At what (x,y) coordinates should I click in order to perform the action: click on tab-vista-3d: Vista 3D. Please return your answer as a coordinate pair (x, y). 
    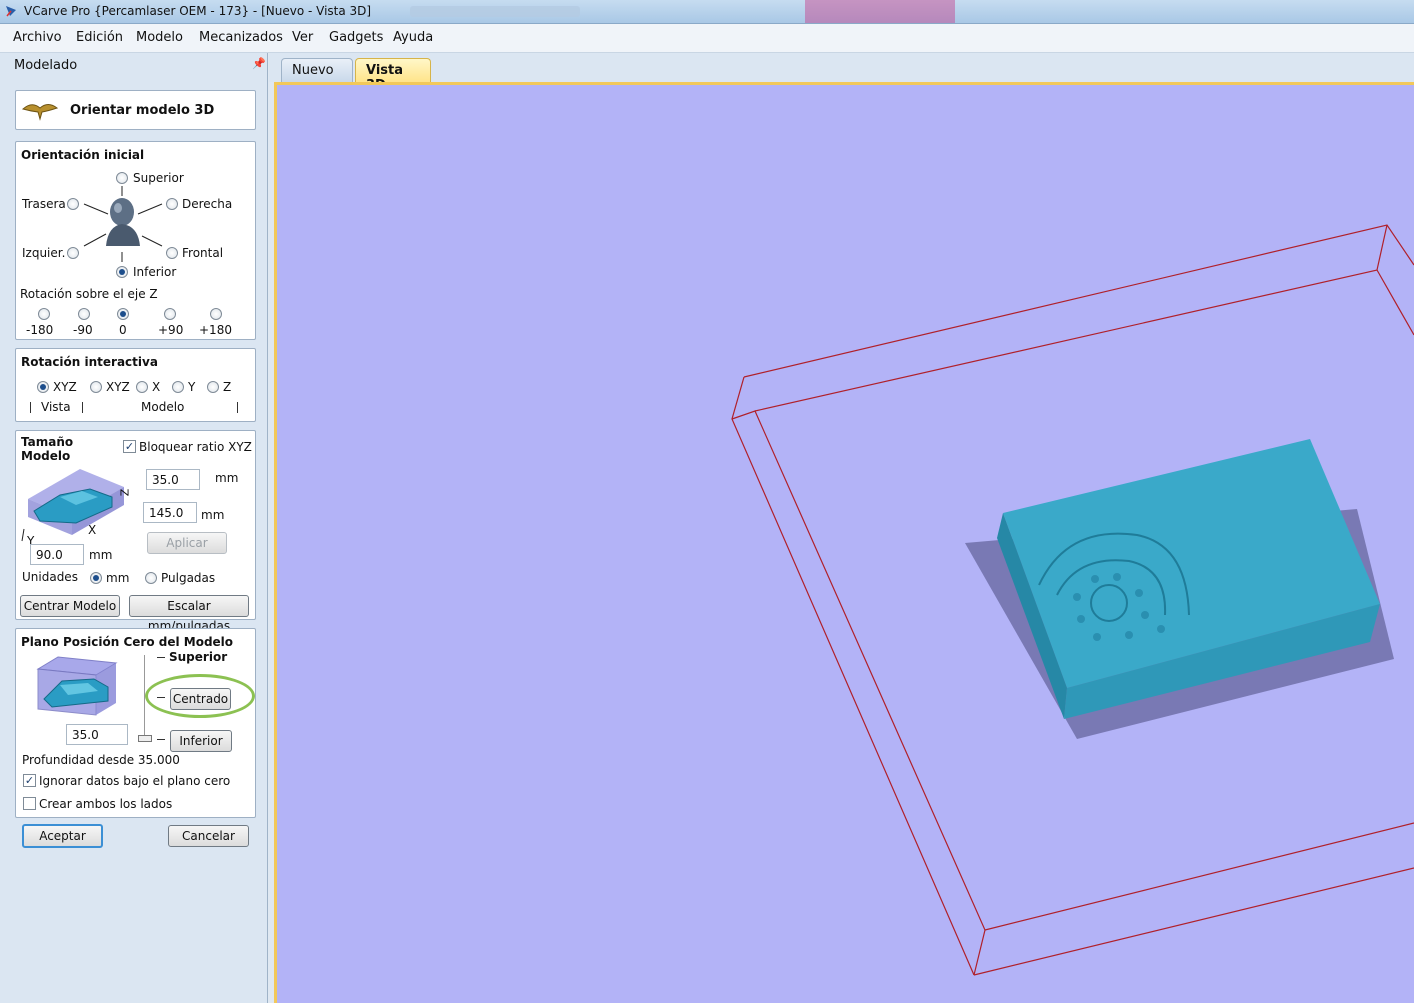
    Looking at the image, I should click on (393, 75).